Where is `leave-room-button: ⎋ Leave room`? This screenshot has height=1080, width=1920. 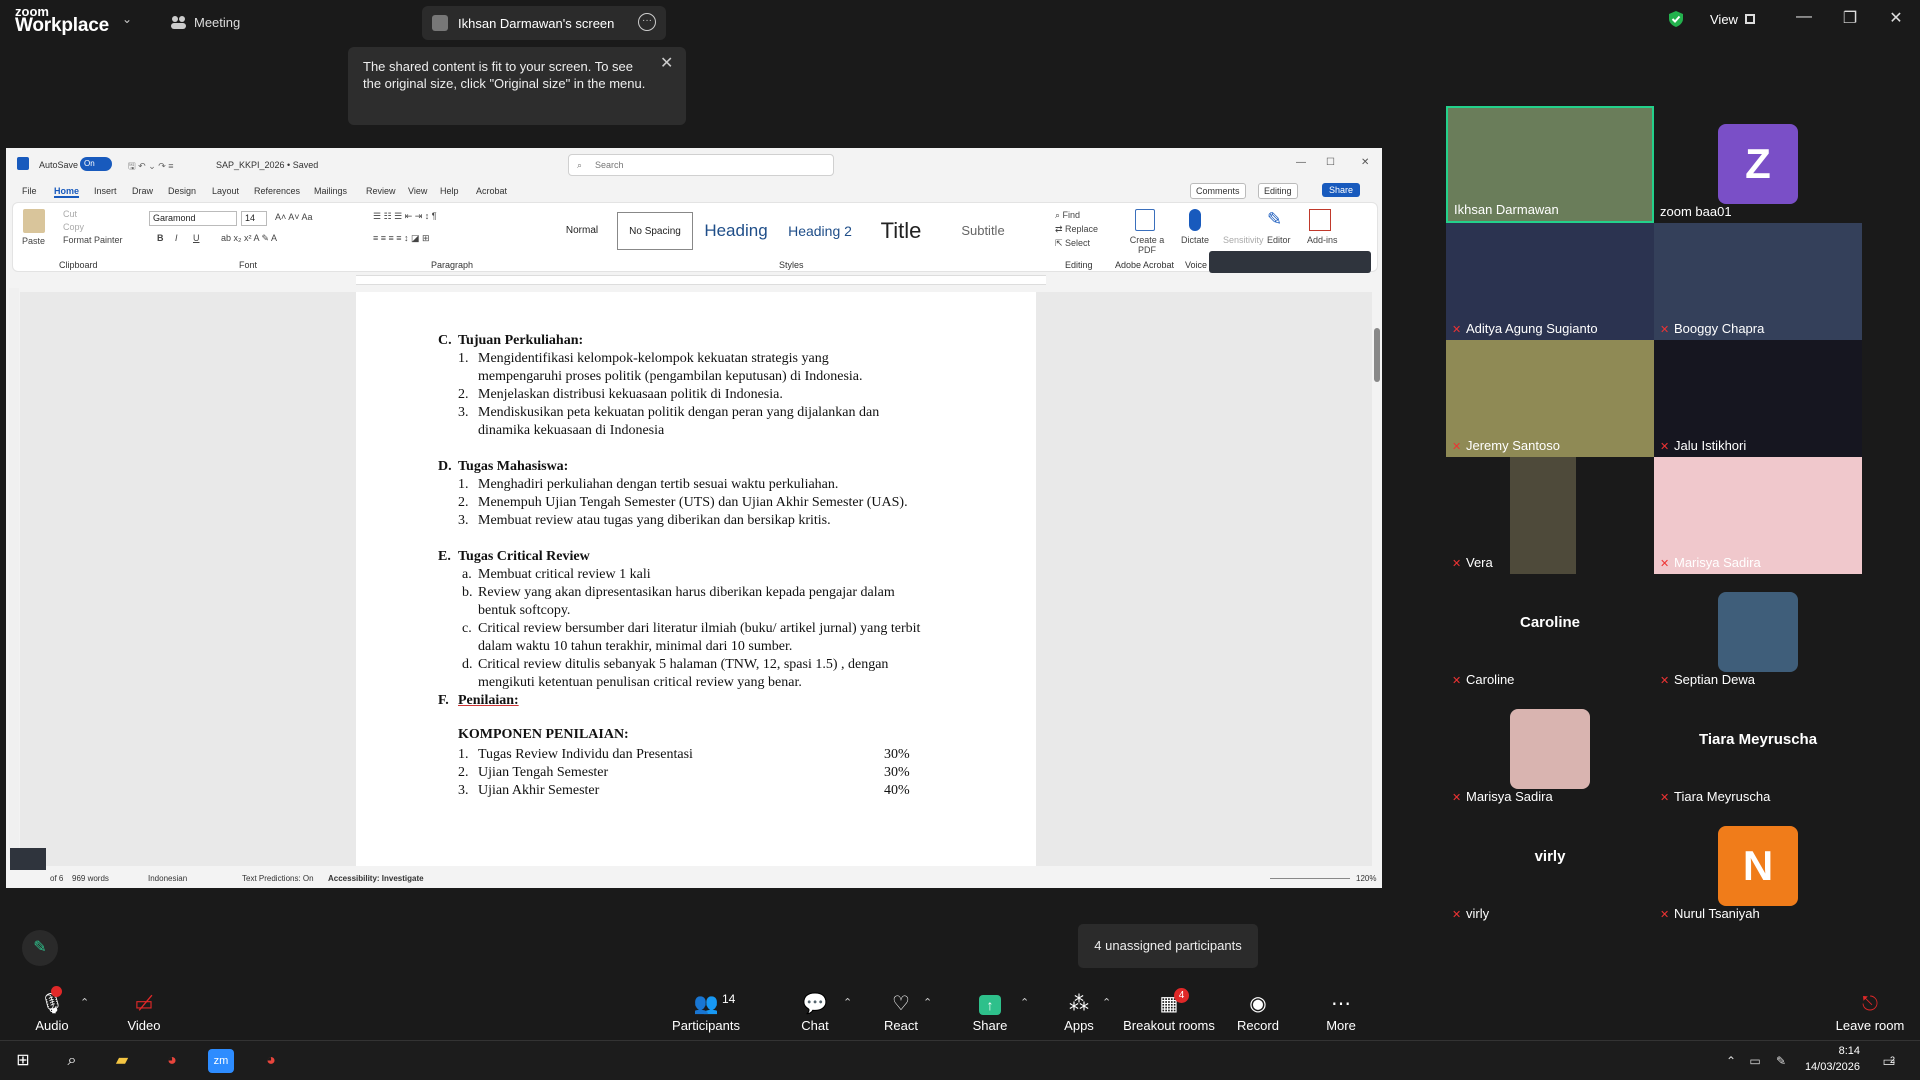
leave-room-button: ⎋ Leave room is located at coordinates (1870, 1011).